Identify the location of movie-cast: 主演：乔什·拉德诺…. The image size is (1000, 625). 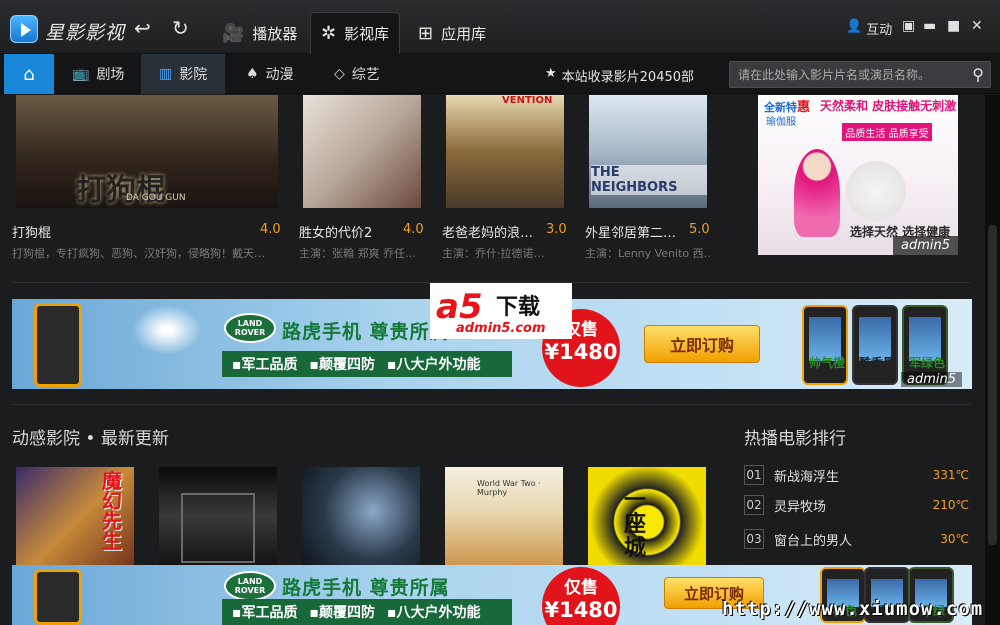
(493, 253).